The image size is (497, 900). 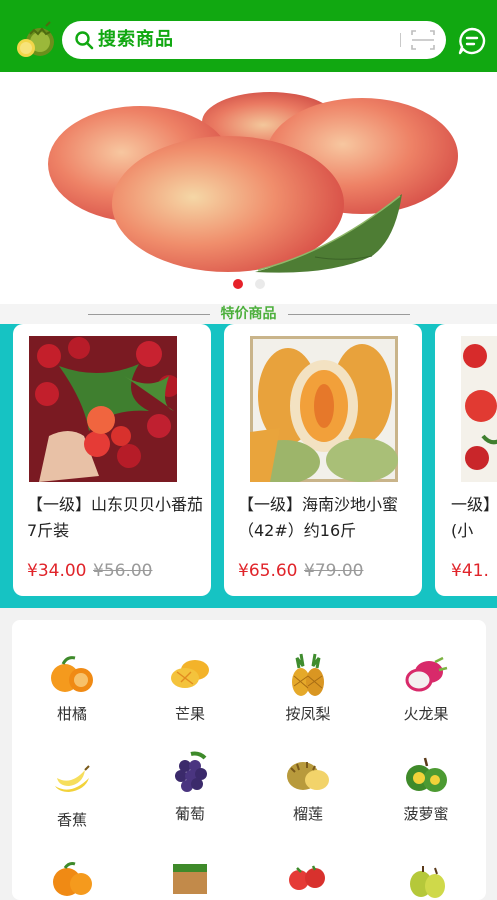 What do you see at coordinates (189, 714) in the screenshot?
I see `category-label: 芒果` at bounding box center [189, 714].